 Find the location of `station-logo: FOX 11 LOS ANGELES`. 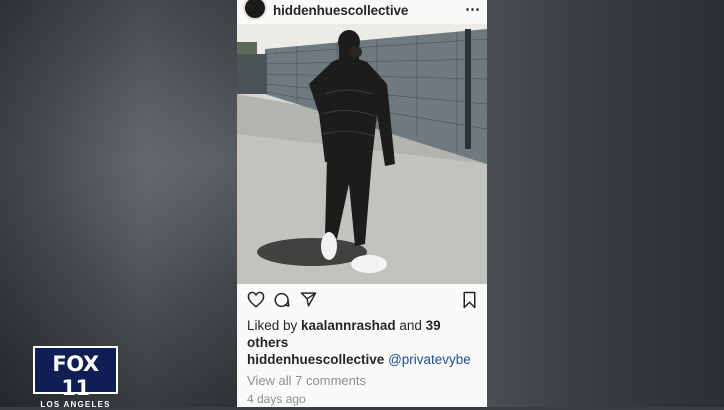

station-logo: FOX 11 LOS ANGELES is located at coordinates (75, 377).